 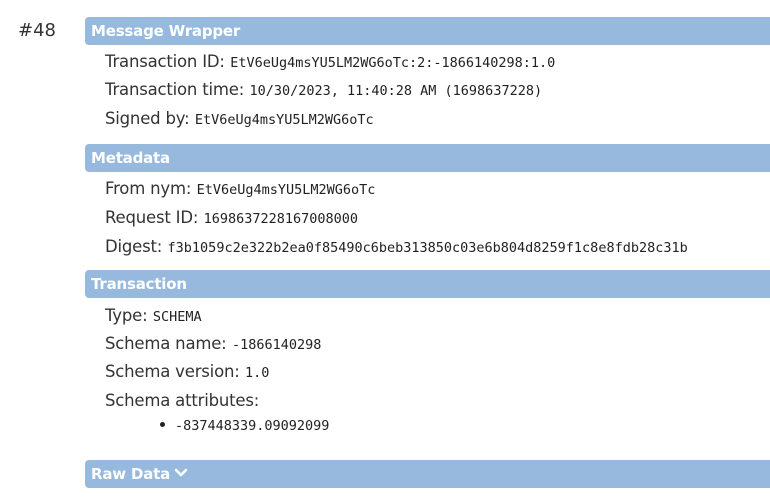 I want to click on transaction-time-label: Transaction time:, so click(x=175, y=89).